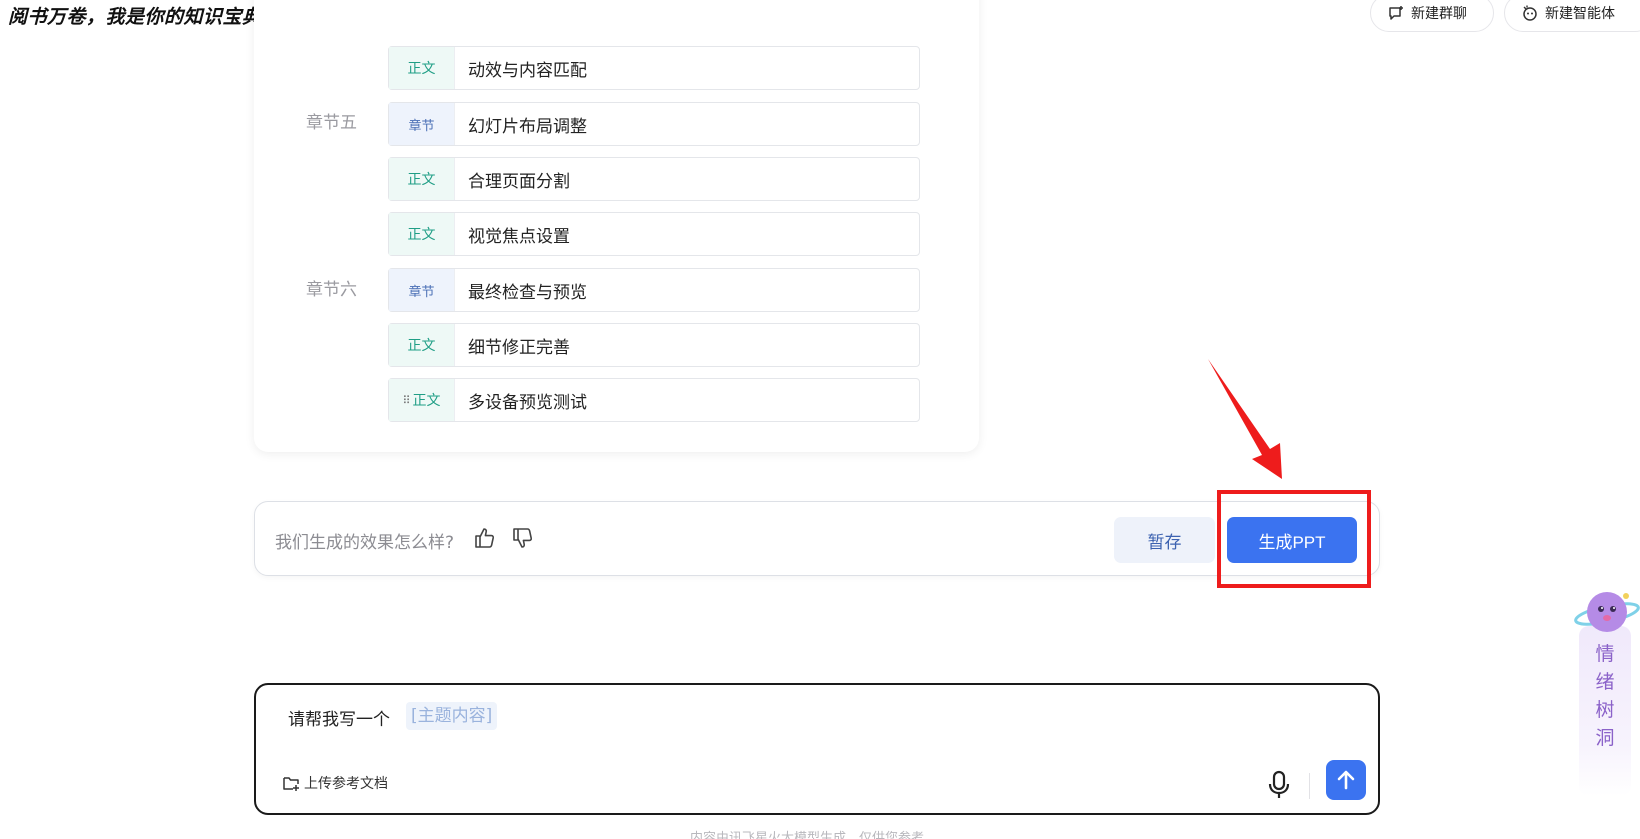 This screenshot has width=1640, height=839. I want to click on arrow-up-icon, so click(1346, 780).